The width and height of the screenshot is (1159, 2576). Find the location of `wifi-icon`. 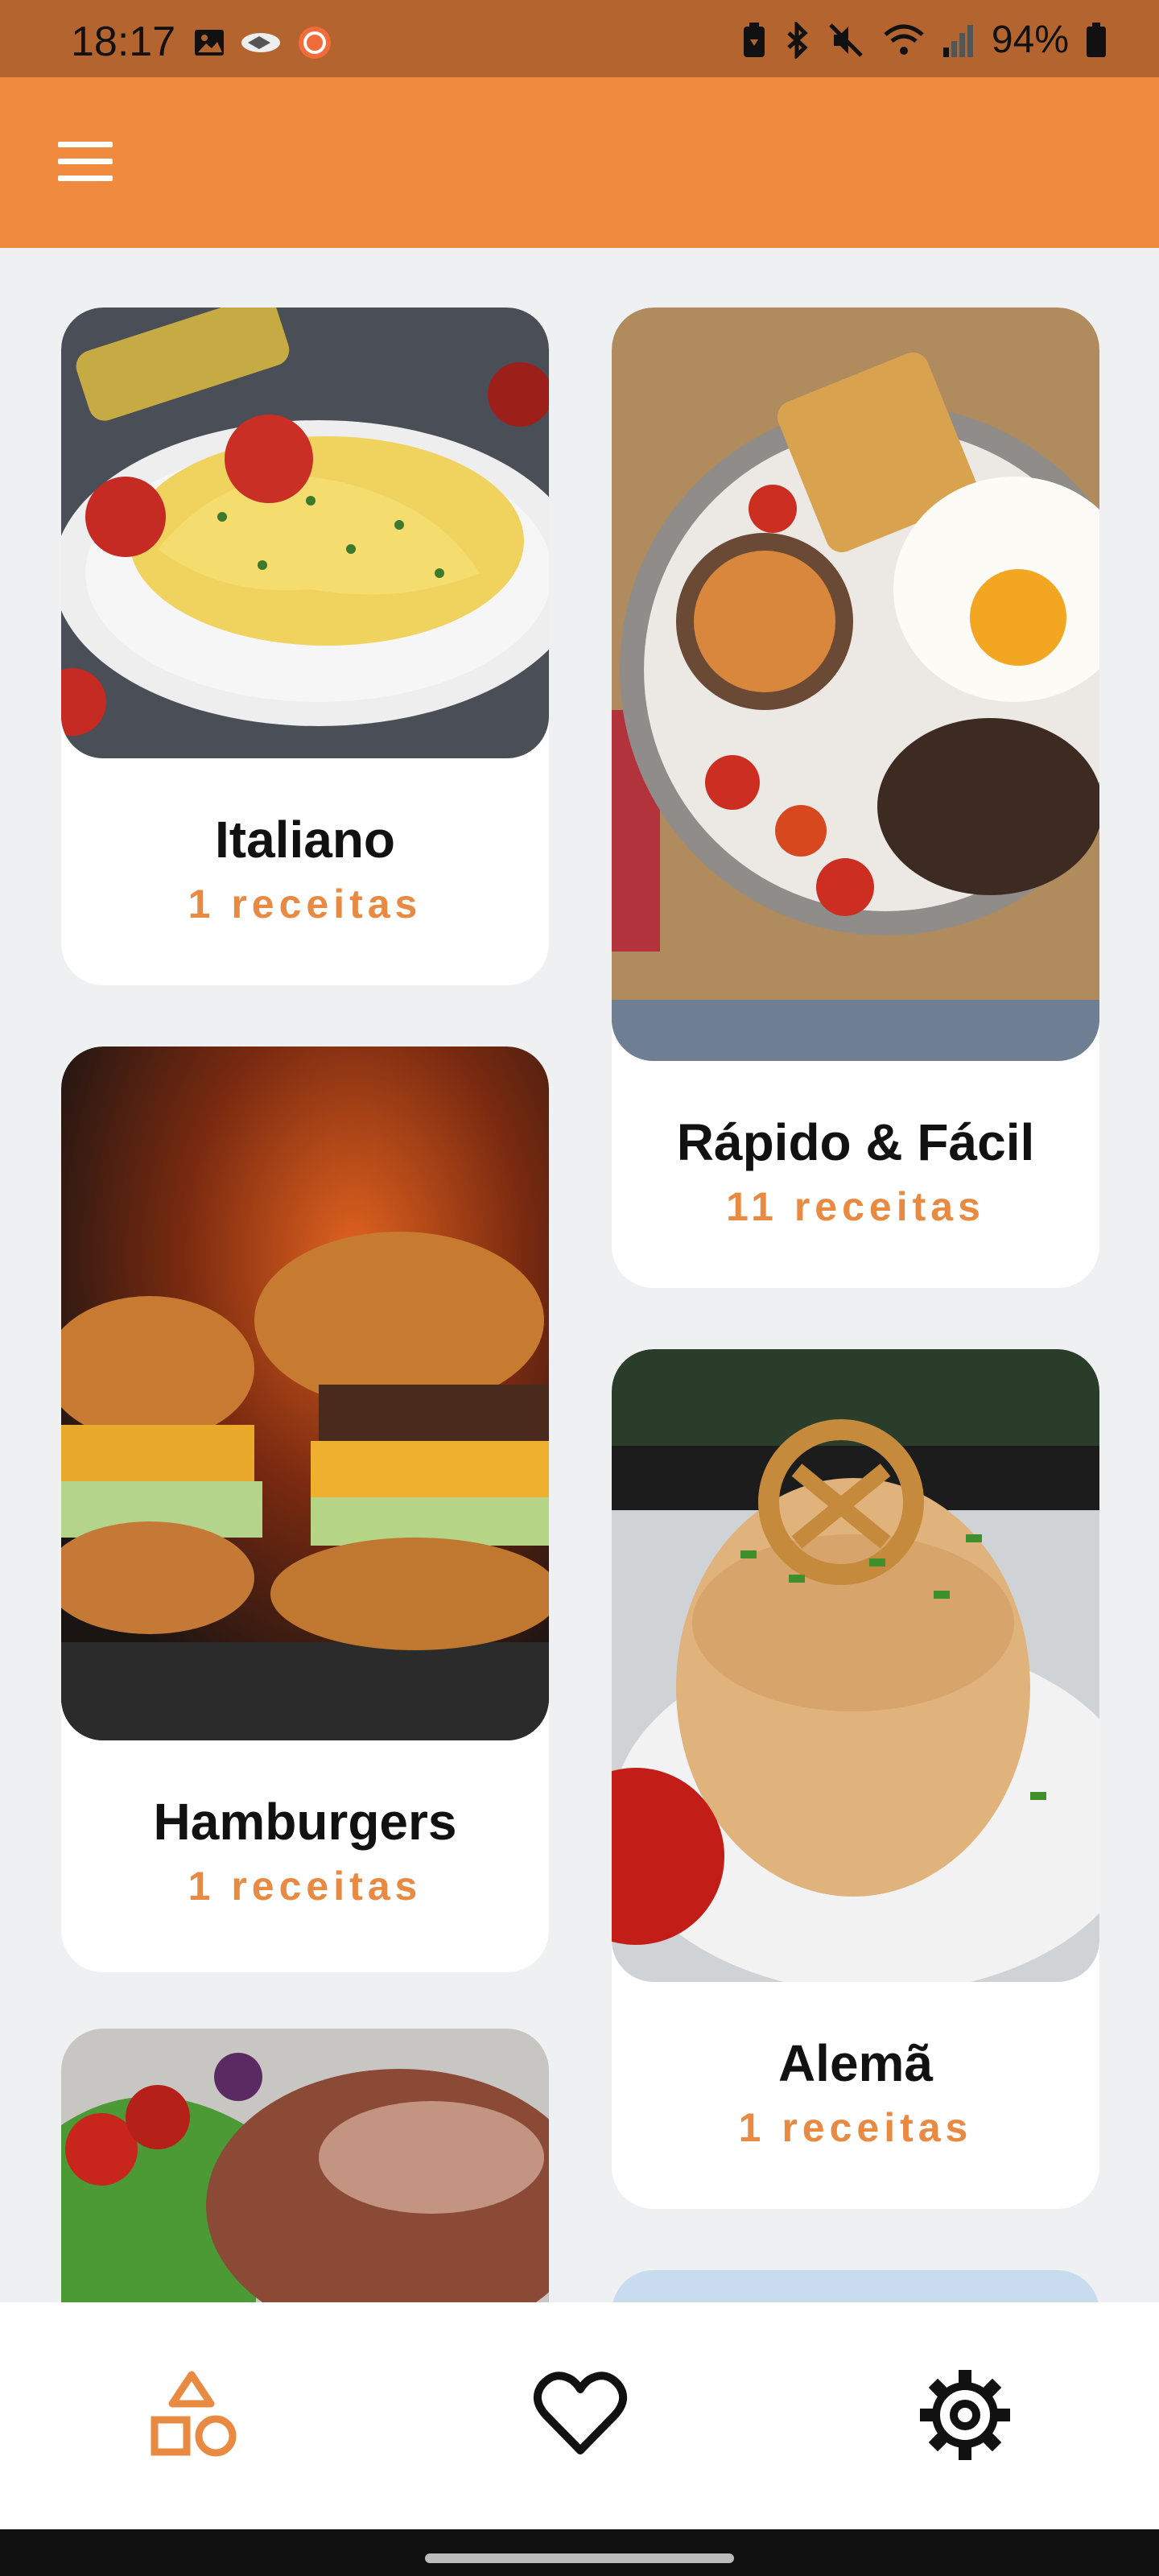

wifi-icon is located at coordinates (904, 39).